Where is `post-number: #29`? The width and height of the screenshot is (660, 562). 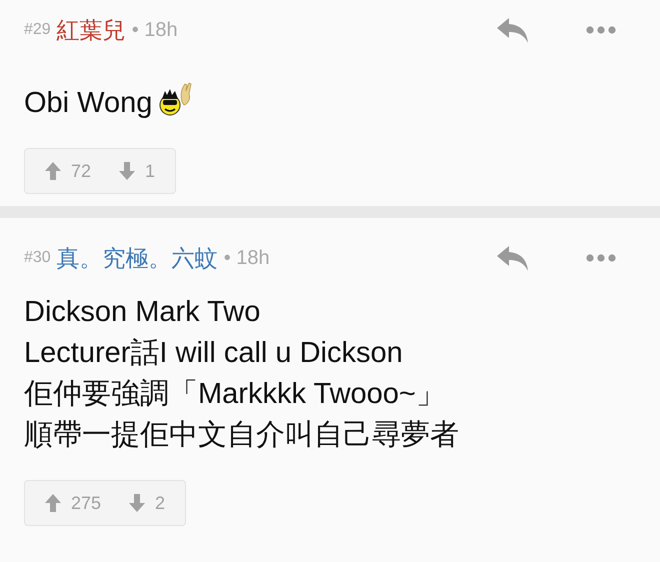 post-number: #29 is located at coordinates (37, 30).